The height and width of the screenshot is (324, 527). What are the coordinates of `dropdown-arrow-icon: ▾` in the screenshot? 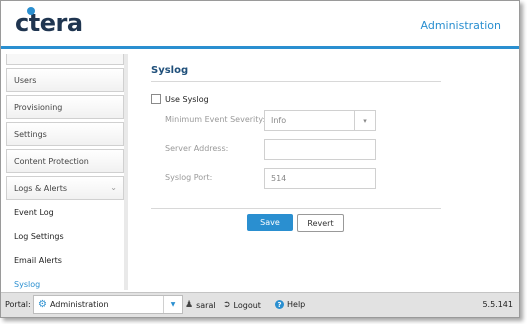 It's located at (364, 120).